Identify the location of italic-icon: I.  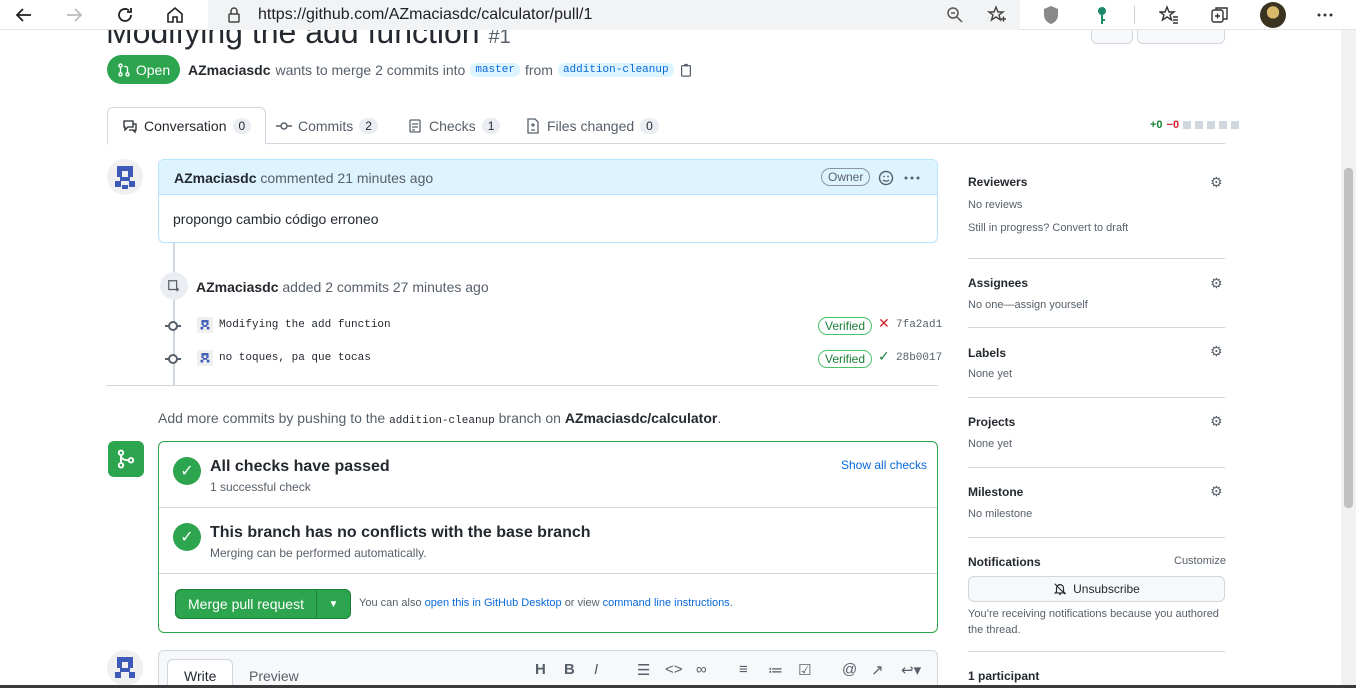
(596, 669).